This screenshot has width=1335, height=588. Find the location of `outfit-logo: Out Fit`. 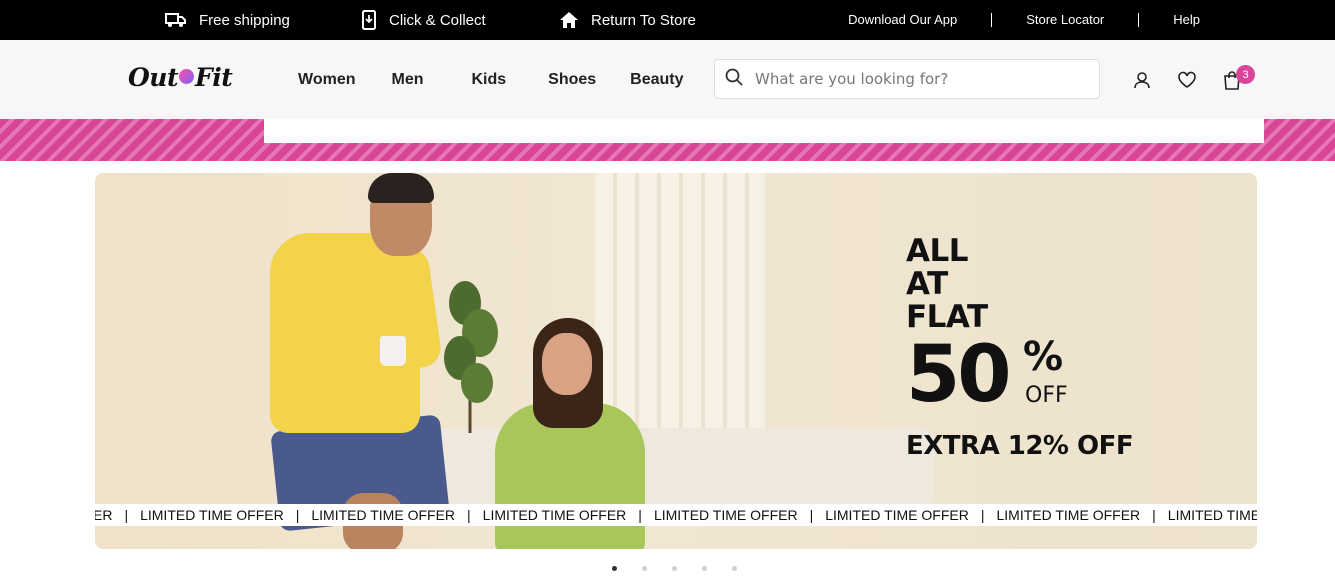

outfit-logo: Out Fit is located at coordinates (180, 77).